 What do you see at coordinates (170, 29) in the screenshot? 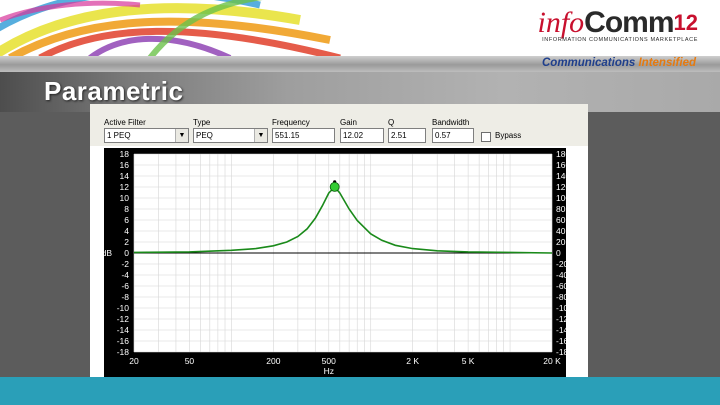
I see `swirl-graphic` at bounding box center [170, 29].